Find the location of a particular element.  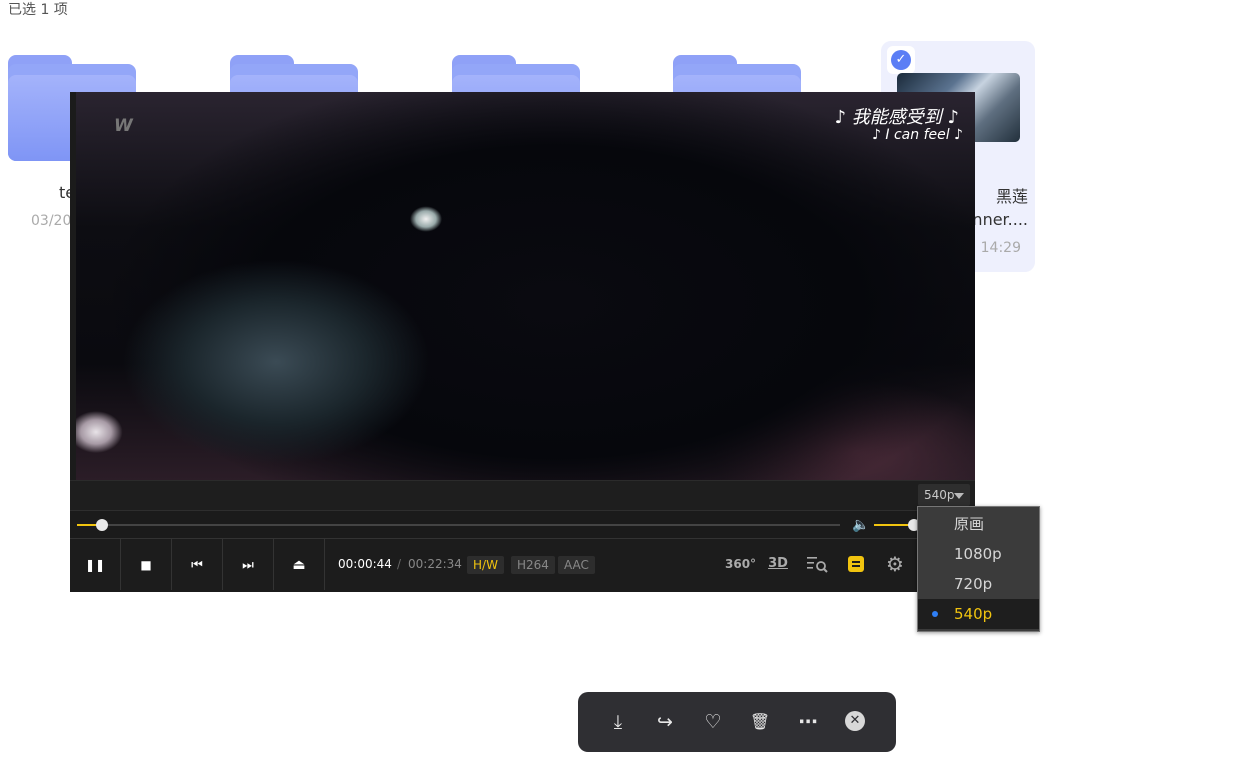

info-strip is located at coordinates (522, 495).